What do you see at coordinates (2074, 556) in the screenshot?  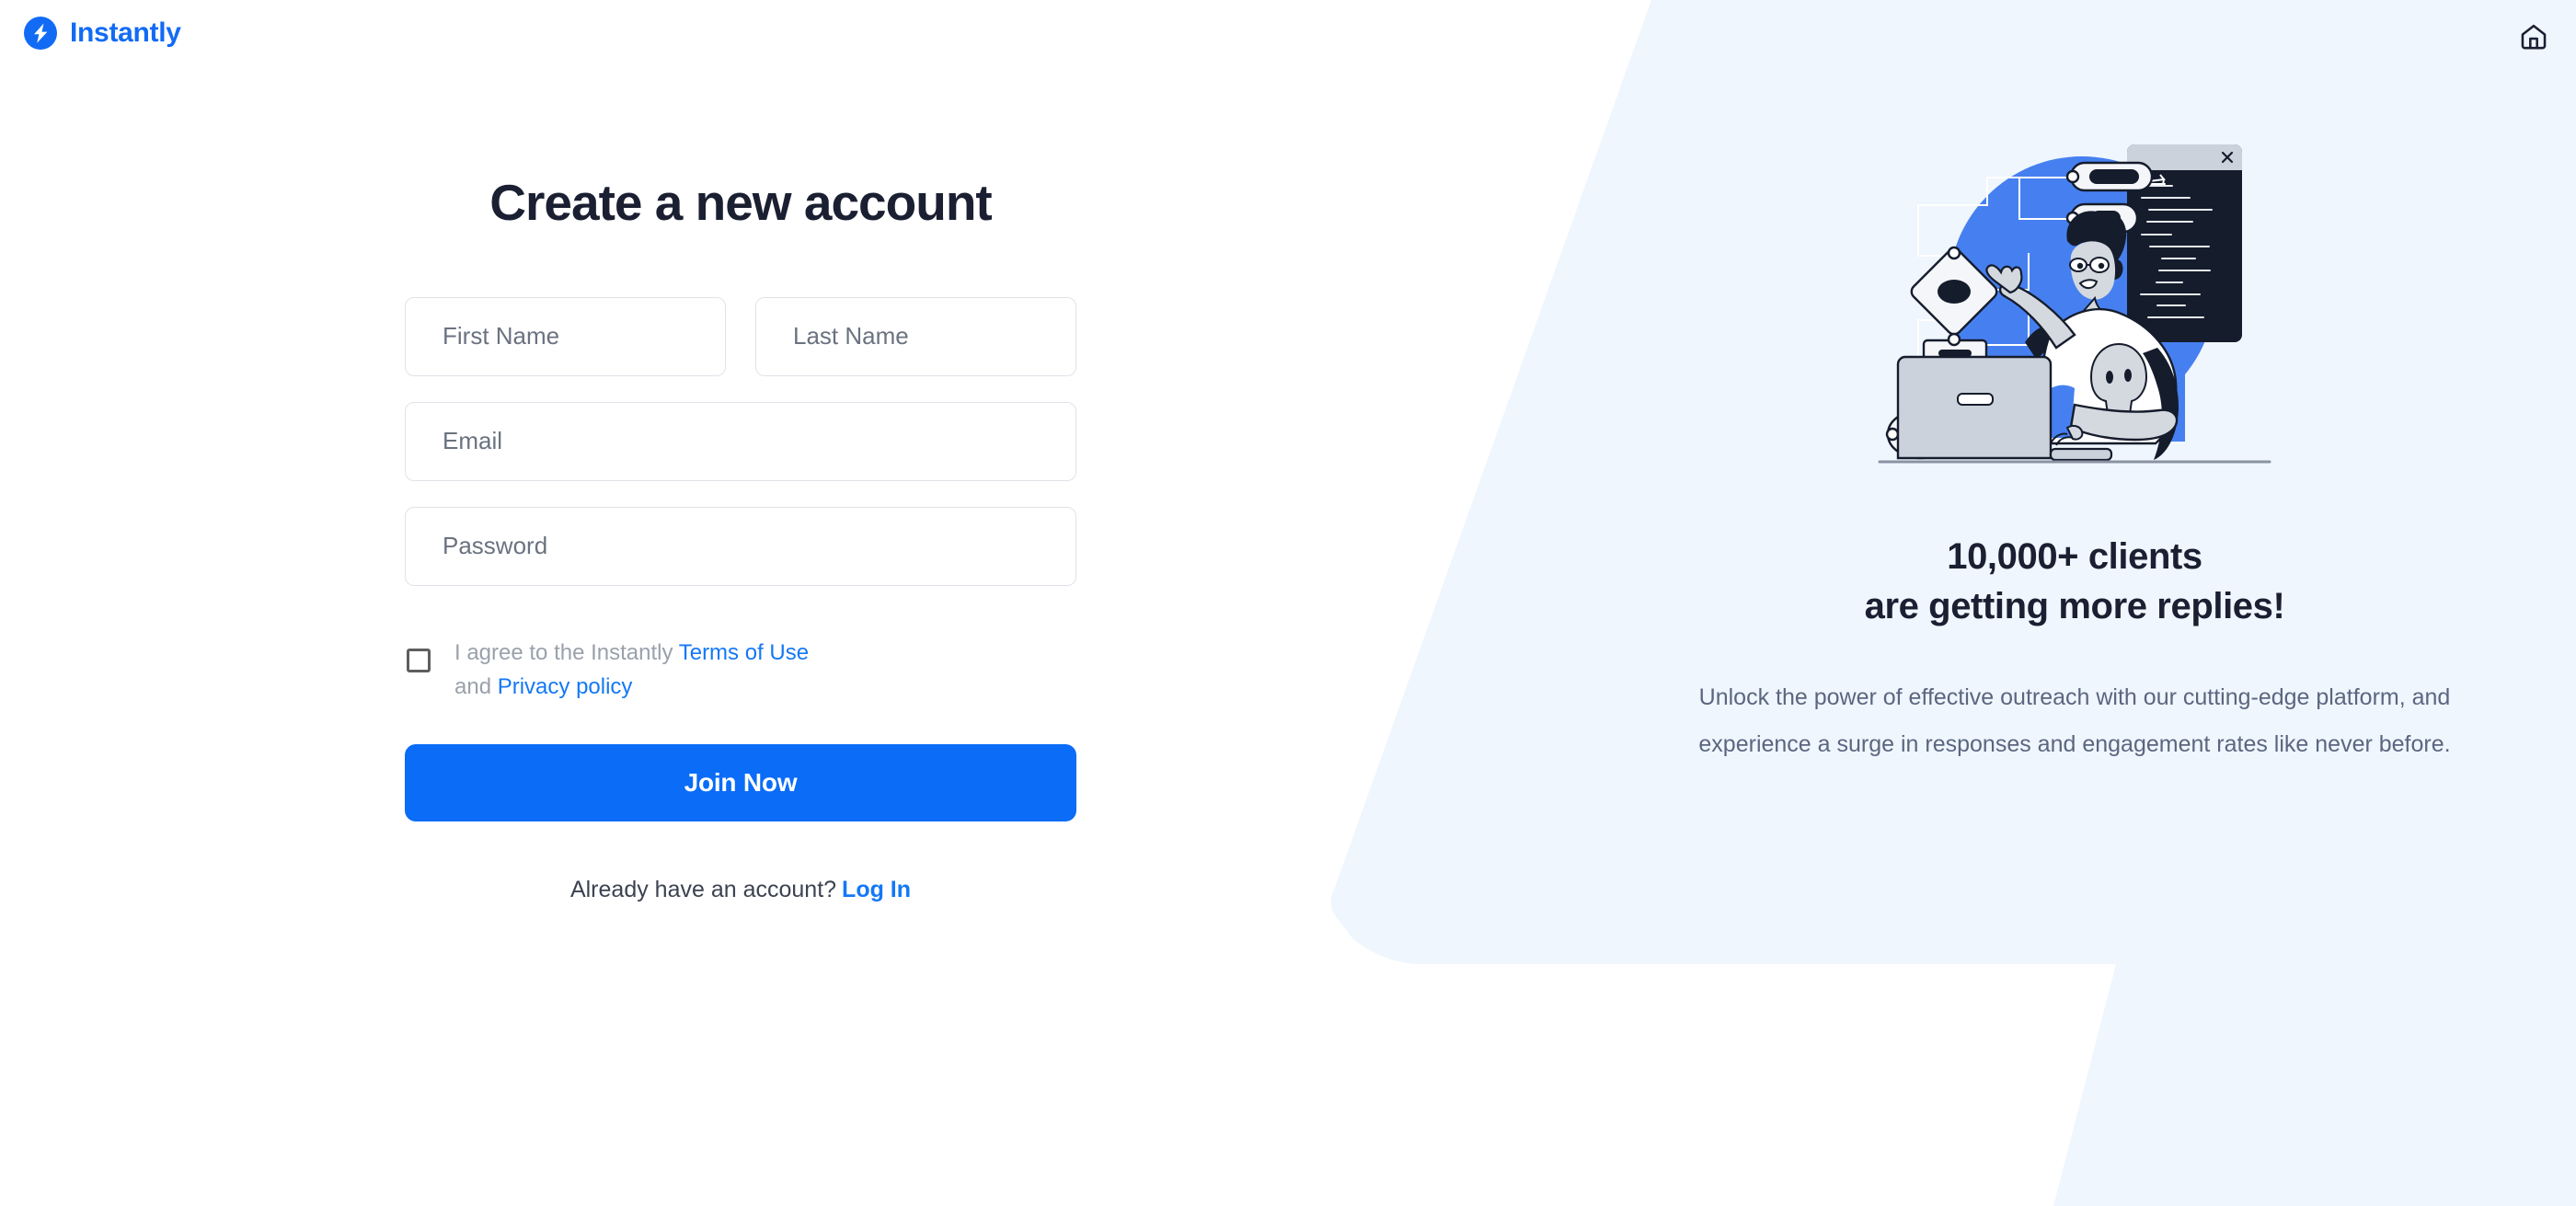 I see `promo-headline-line1: 10,000+ clients` at bounding box center [2074, 556].